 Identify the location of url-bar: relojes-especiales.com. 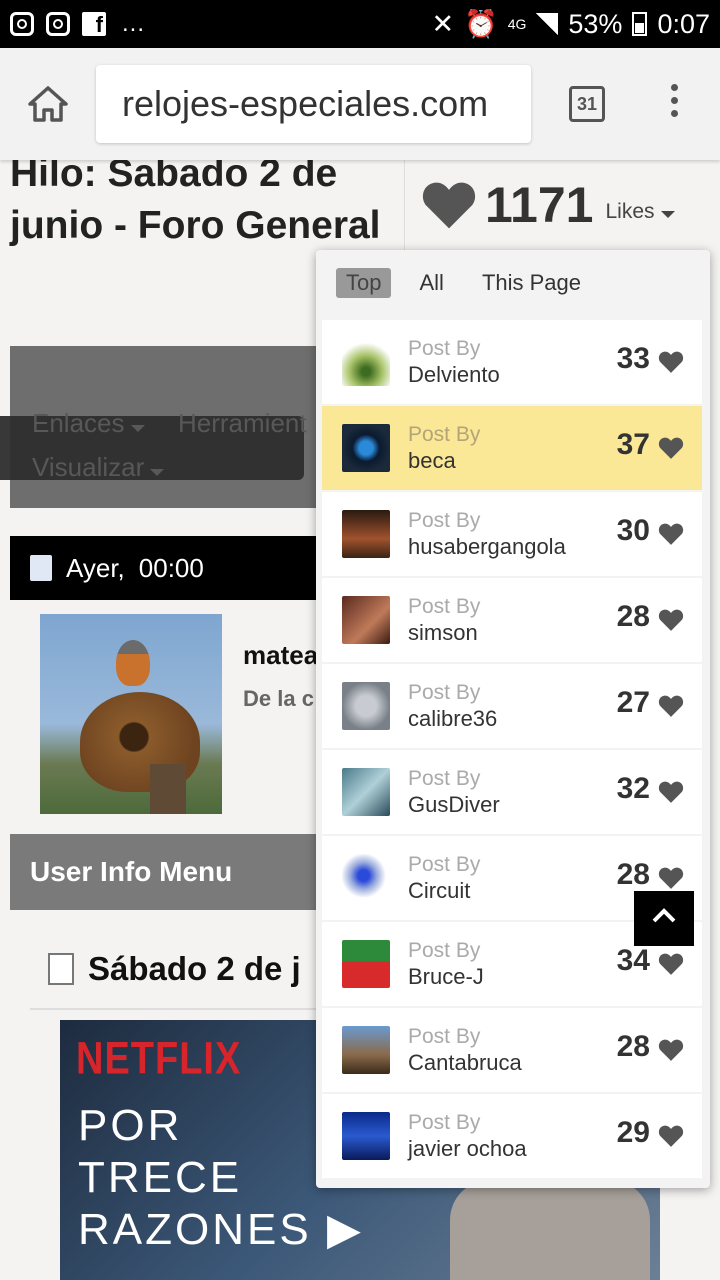
(313, 104).